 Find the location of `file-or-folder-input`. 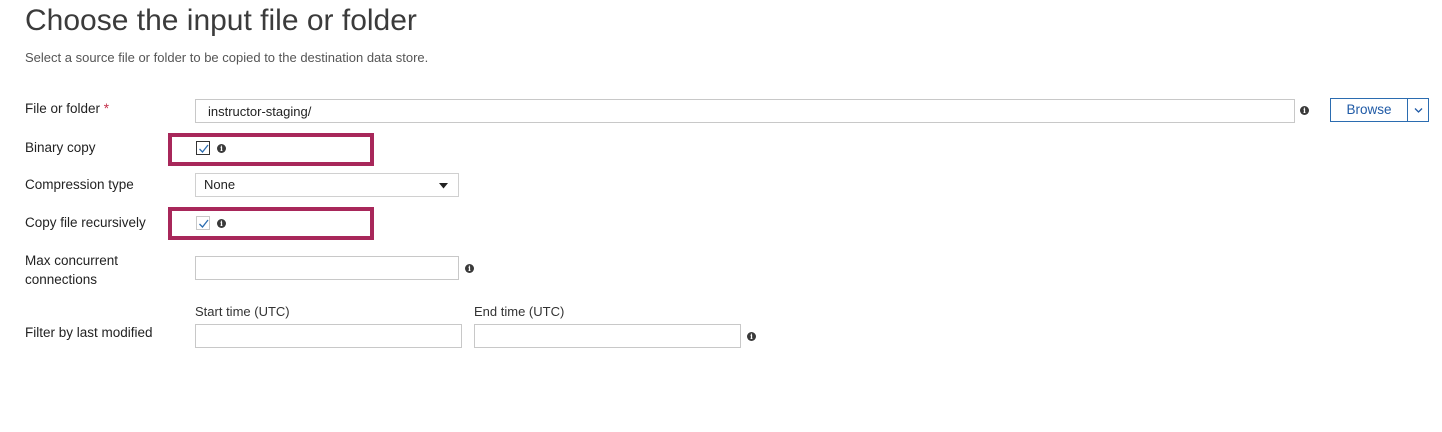

file-or-folder-input is located at coordinates (745, 111).